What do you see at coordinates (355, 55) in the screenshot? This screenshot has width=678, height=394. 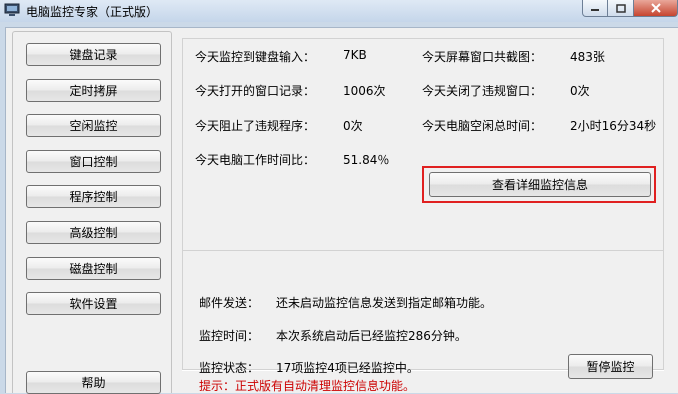 I see `keyboard-input-value: 7KB` at bounding box center [355, 55].